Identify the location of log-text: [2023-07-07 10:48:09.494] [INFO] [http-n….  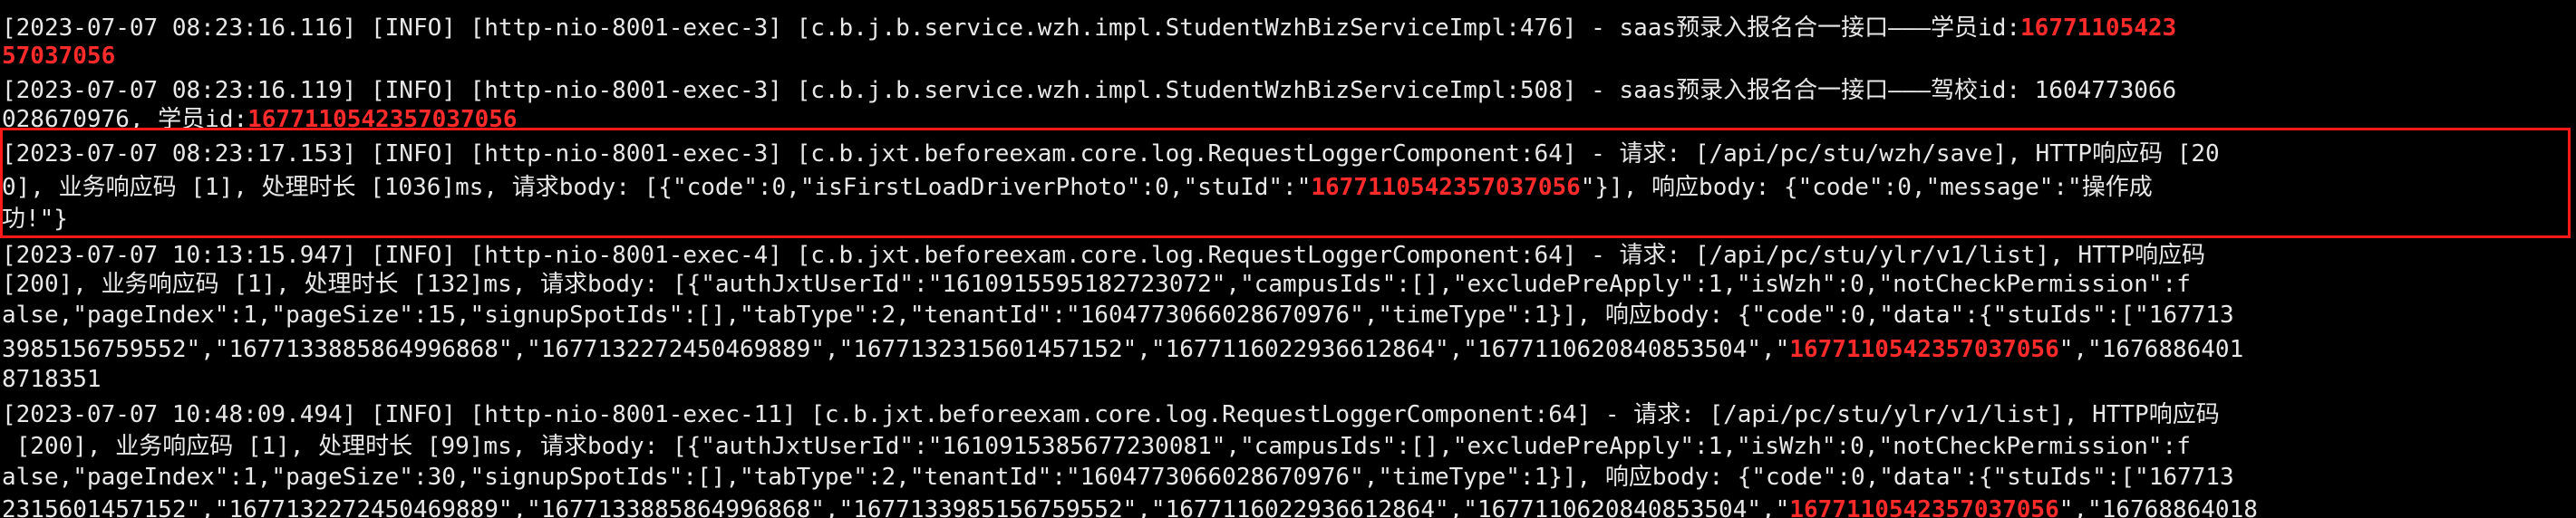
(1111, 414).